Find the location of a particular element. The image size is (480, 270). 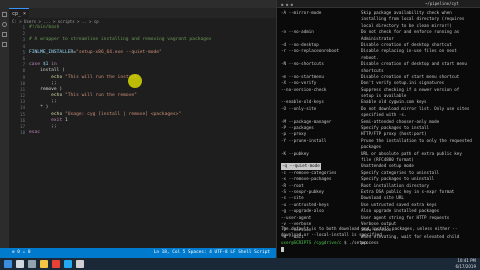

code-token: * ) is located at coordinates (39, 108).